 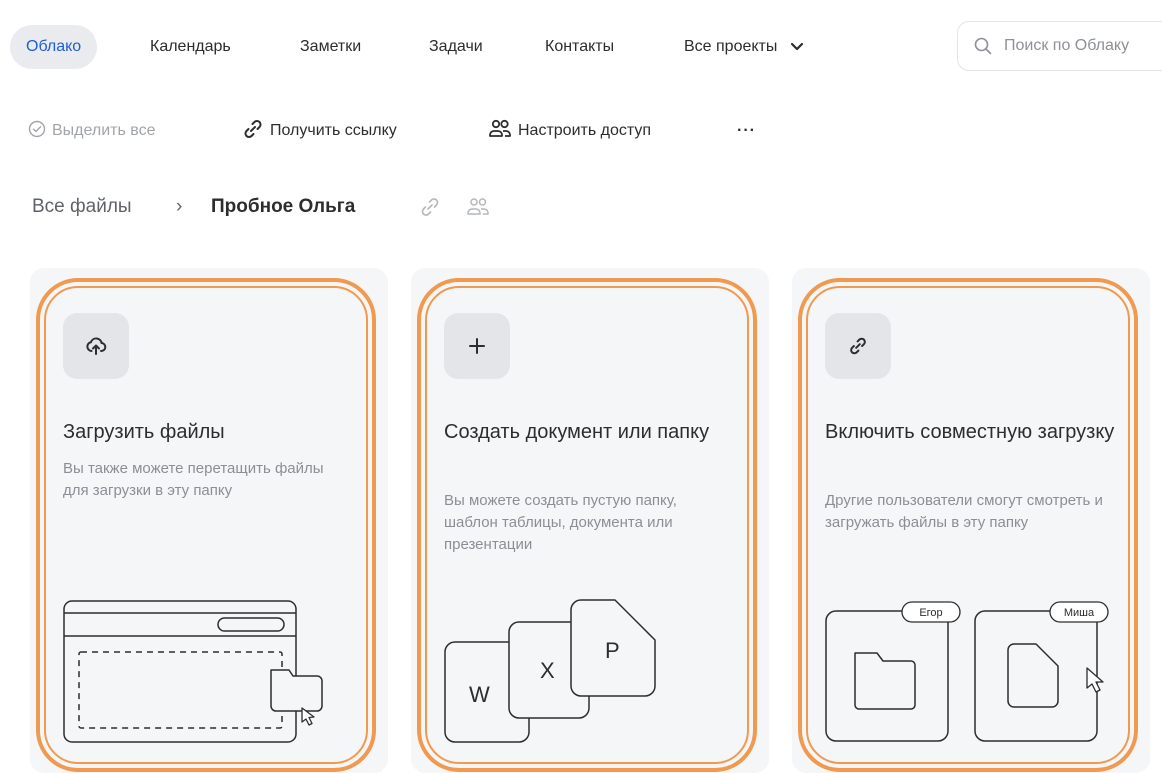 I want to click on get-link-label: Получить ссылку, so click(x=333, y=130).